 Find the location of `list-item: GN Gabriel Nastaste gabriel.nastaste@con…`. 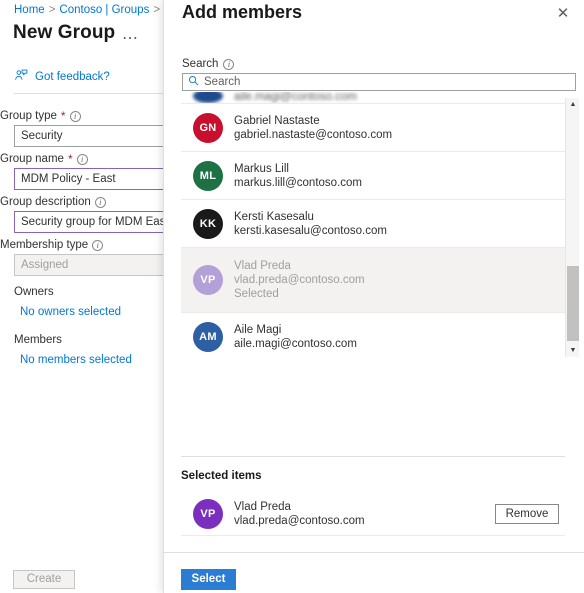

list-item: GN Gabriel Nastaste gabriel.nastaste@con… is located at coordinates (373, 128).